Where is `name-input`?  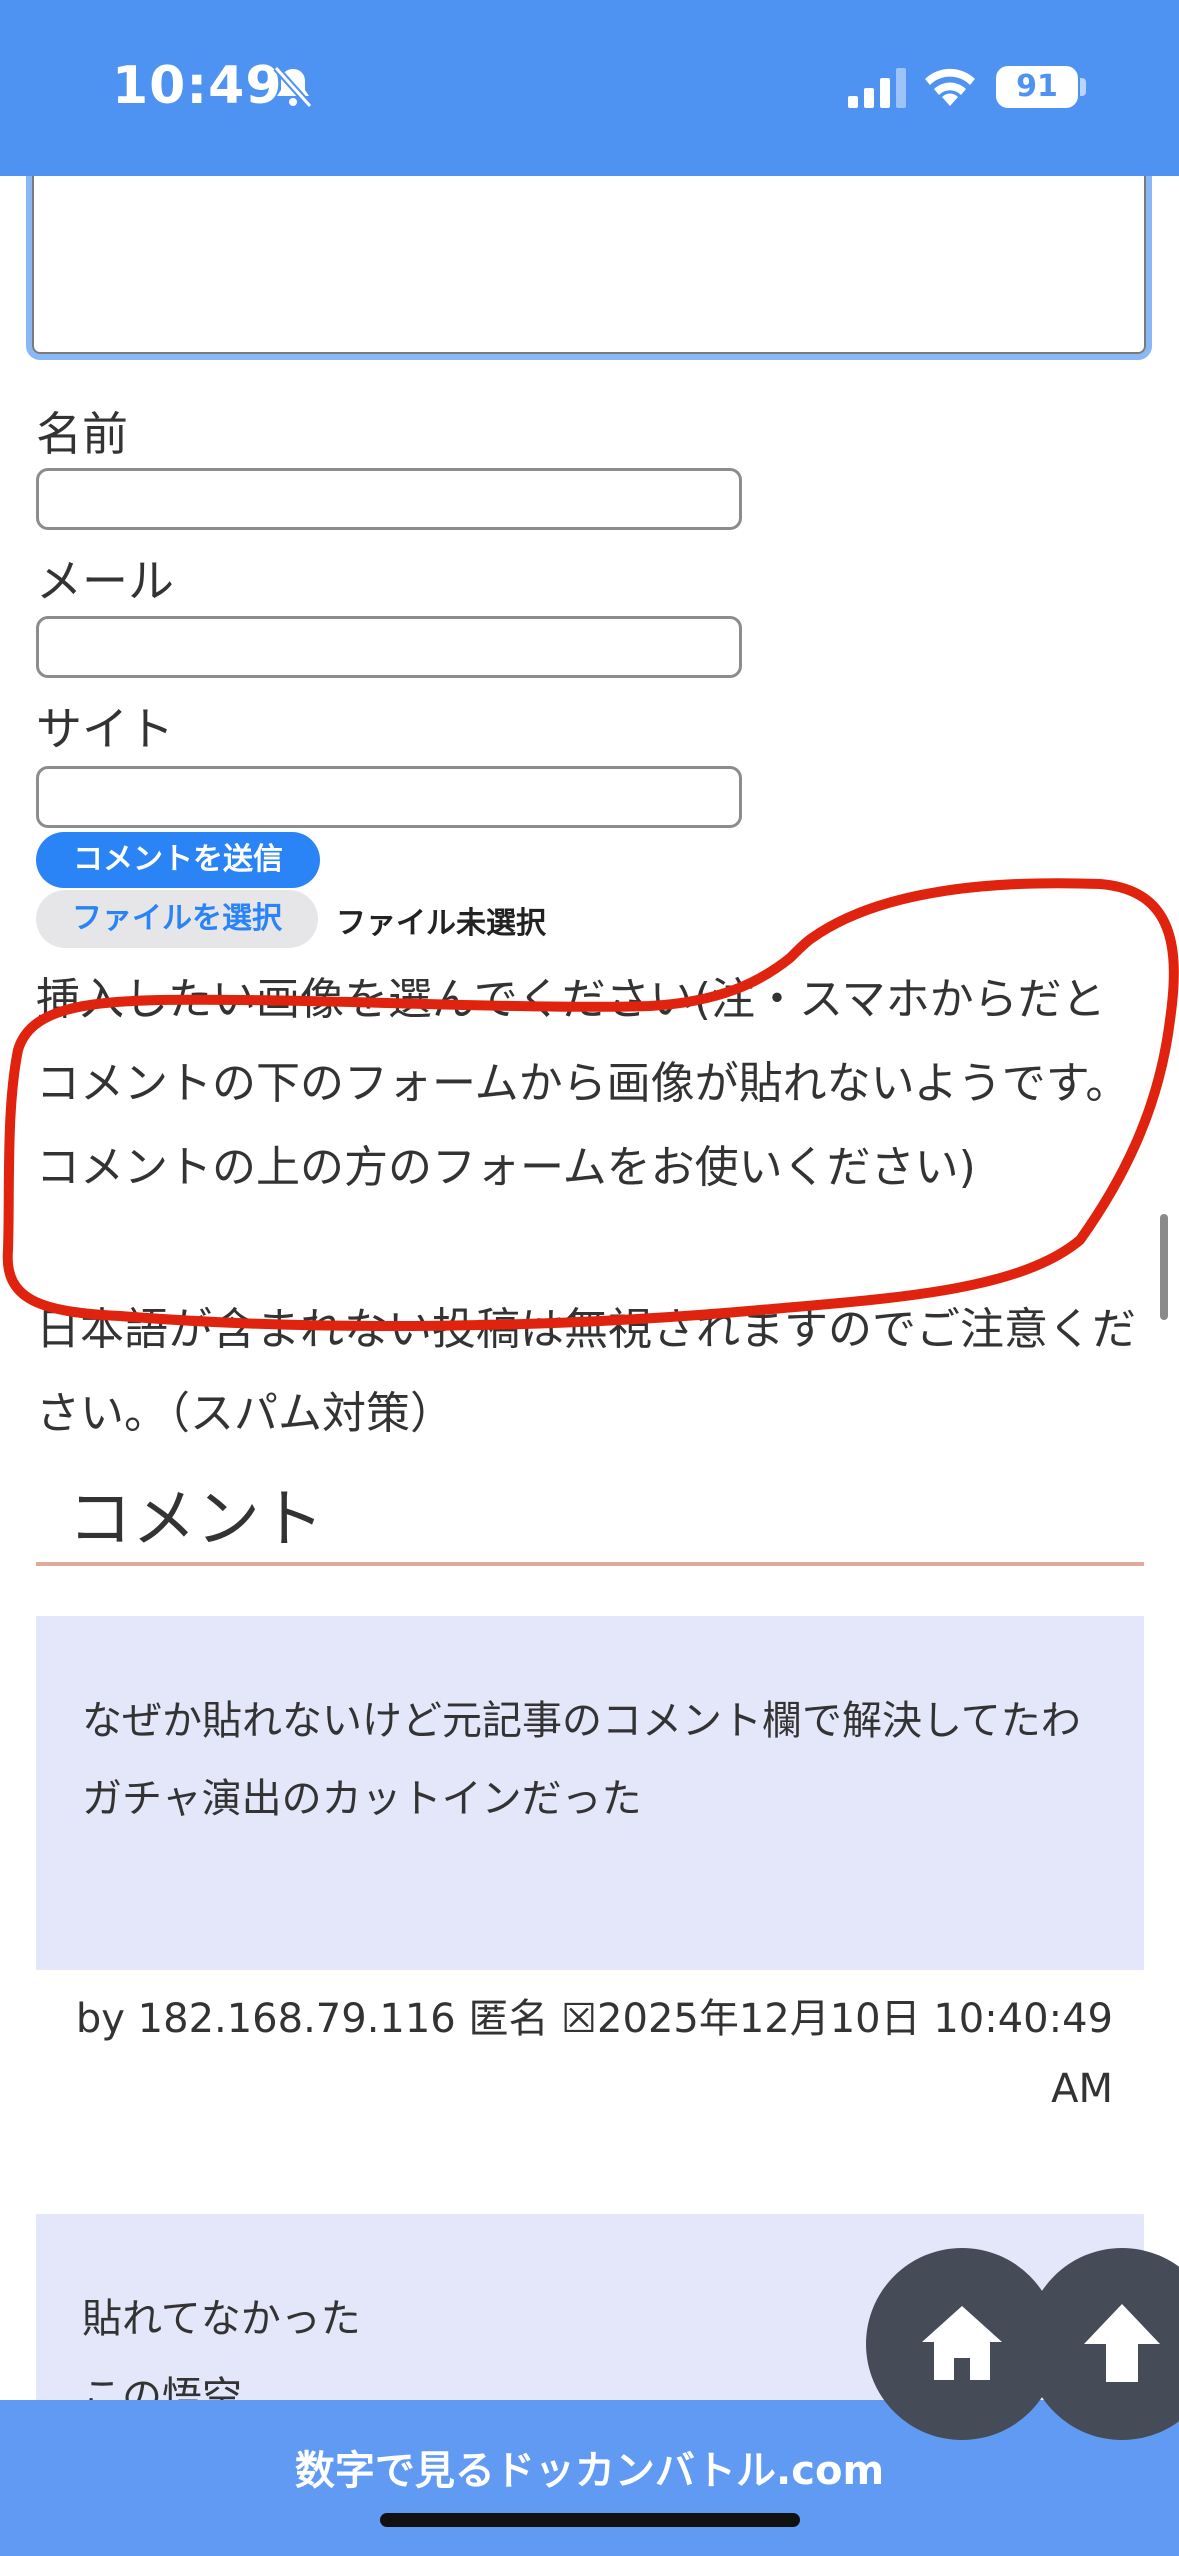 name-input is located at coordinates (389, 499).